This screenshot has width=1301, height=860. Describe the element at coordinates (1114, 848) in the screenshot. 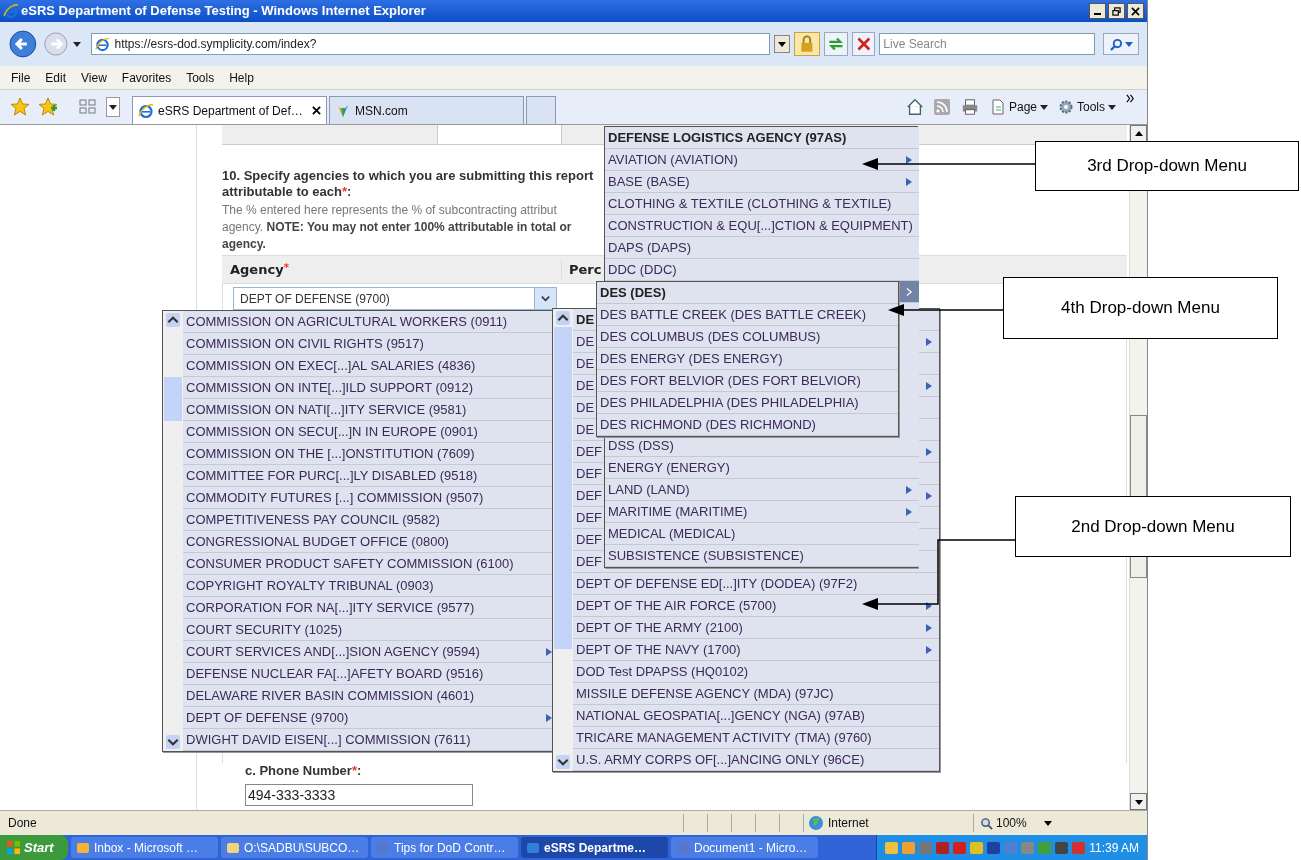

I see `clock-text: 11:39 AM` at that location.